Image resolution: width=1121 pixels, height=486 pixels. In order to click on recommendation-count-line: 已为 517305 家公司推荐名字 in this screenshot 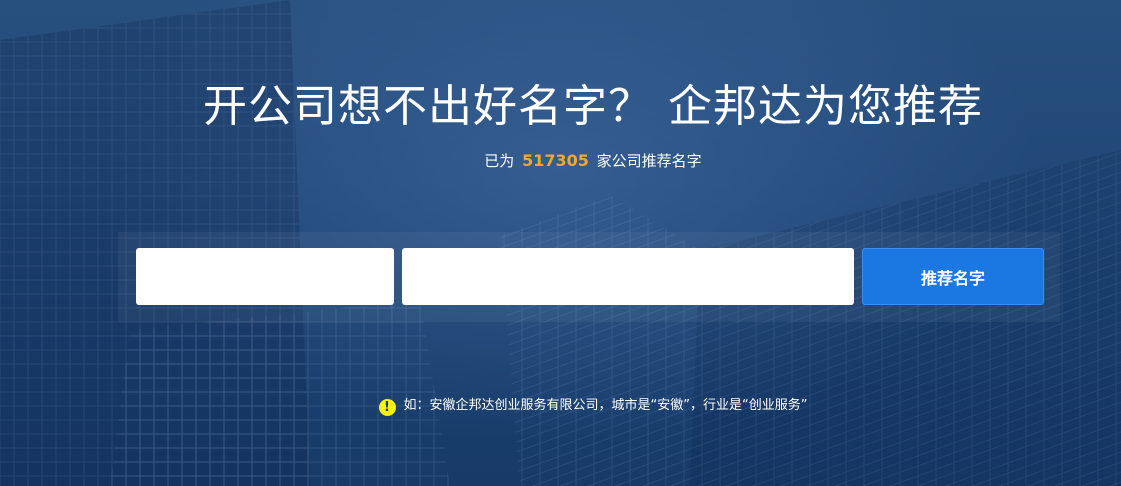, I will do `click(560, 160)`.